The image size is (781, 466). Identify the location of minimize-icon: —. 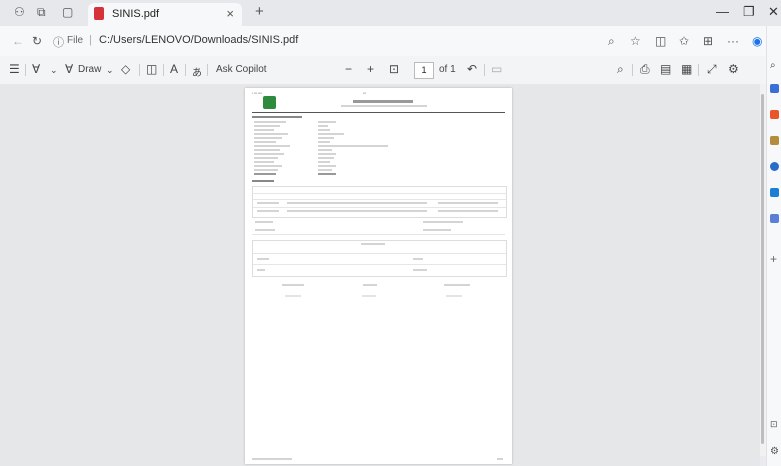
(722, 11).